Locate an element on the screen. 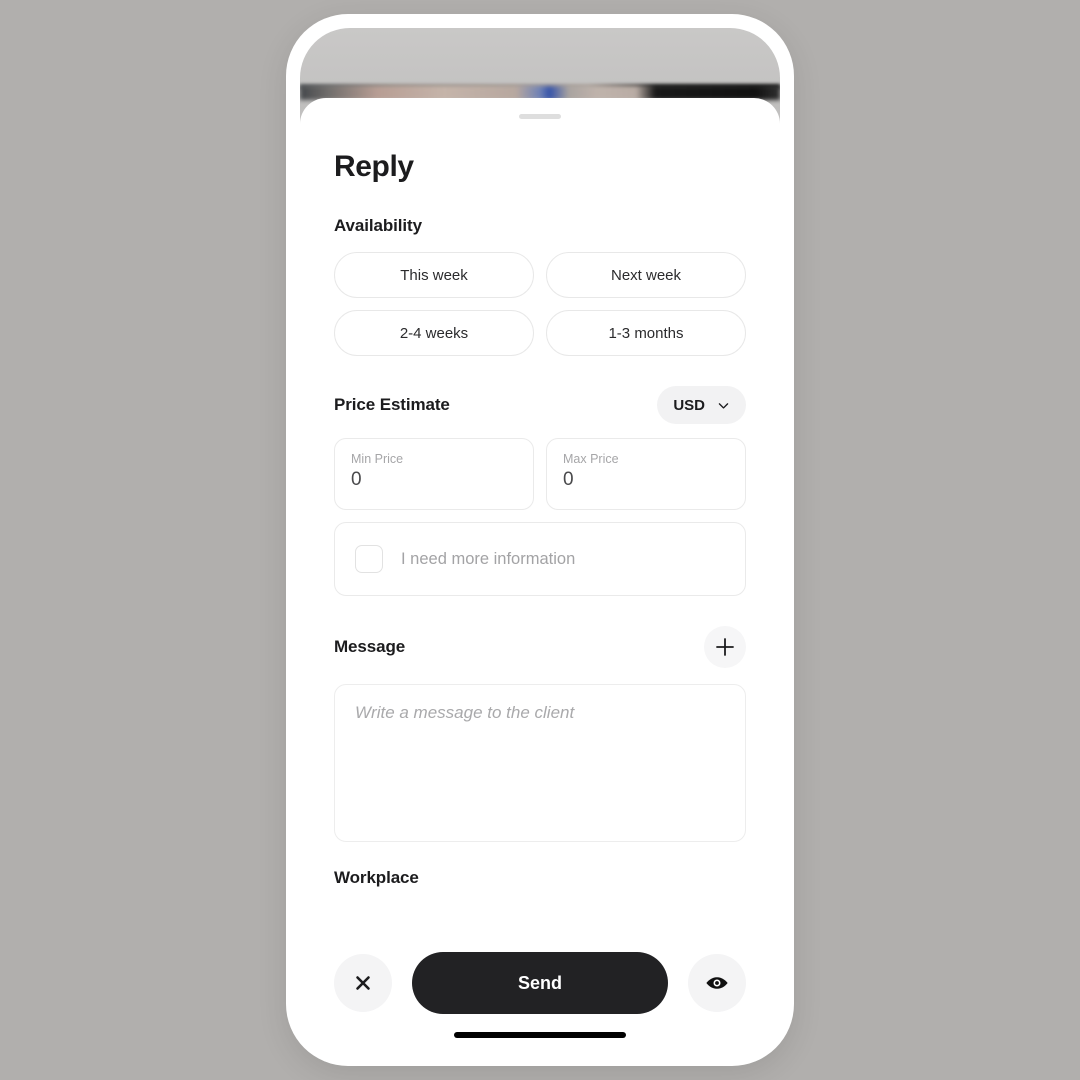 This screenshot has width=1080, height=1080. price-inputs: Min Price 0 Max Price 0 is located at coordinates (540, 474).